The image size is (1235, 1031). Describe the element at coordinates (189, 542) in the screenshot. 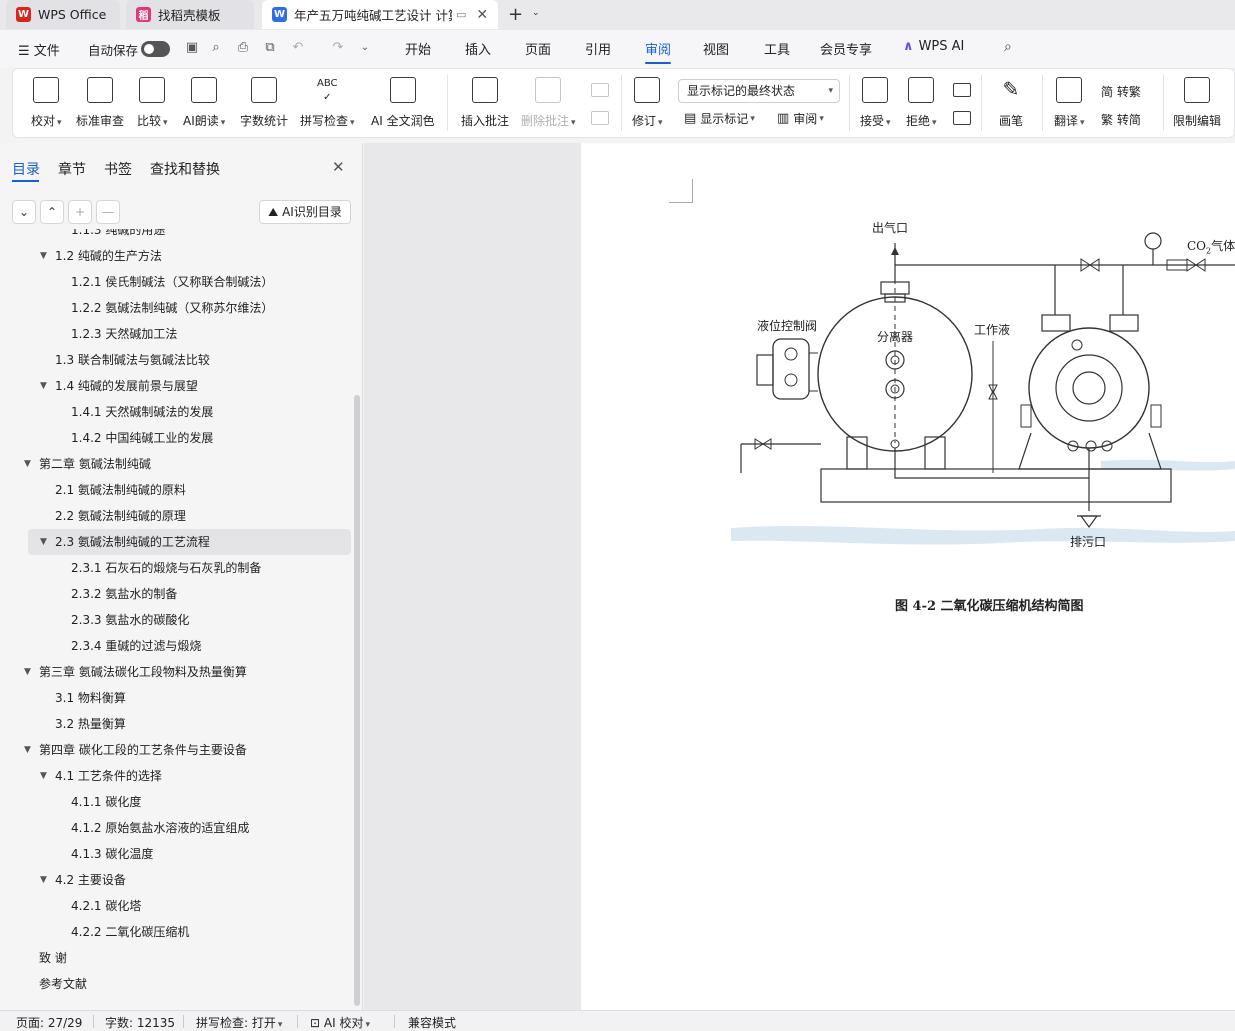

I see `toc-item: ▼ 2.3 氨碱法制纯碱的工艺流程` at that location.